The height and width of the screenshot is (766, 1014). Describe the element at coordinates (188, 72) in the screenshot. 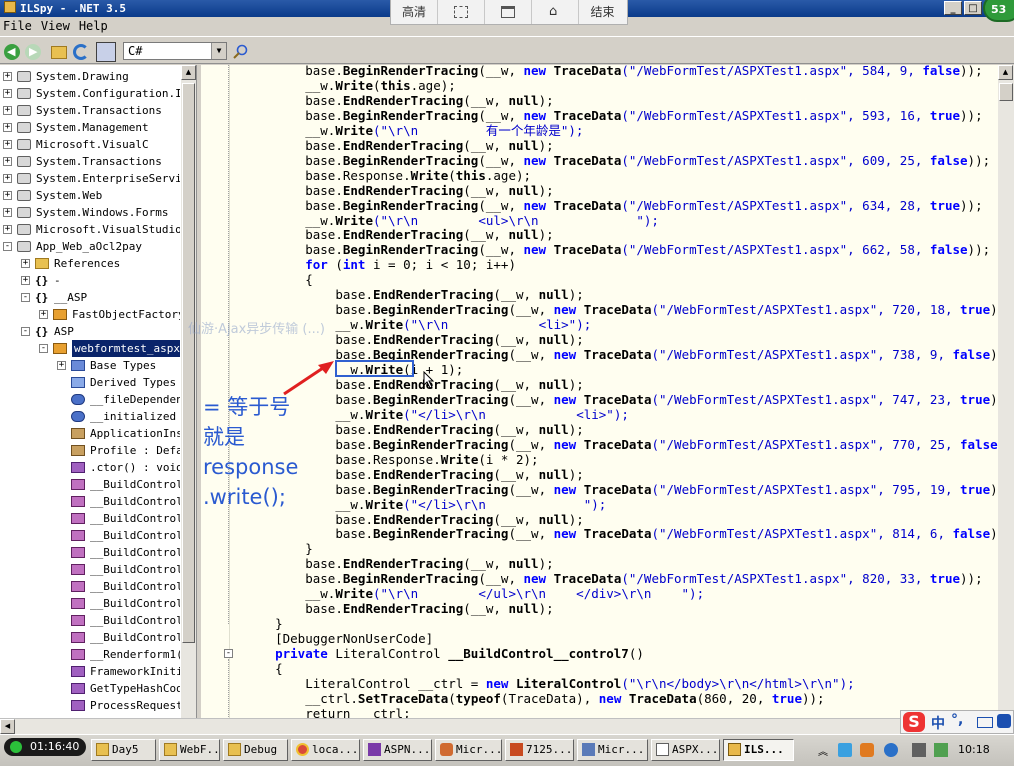

I see `tree-scroll-up-button: ▲` at that location.